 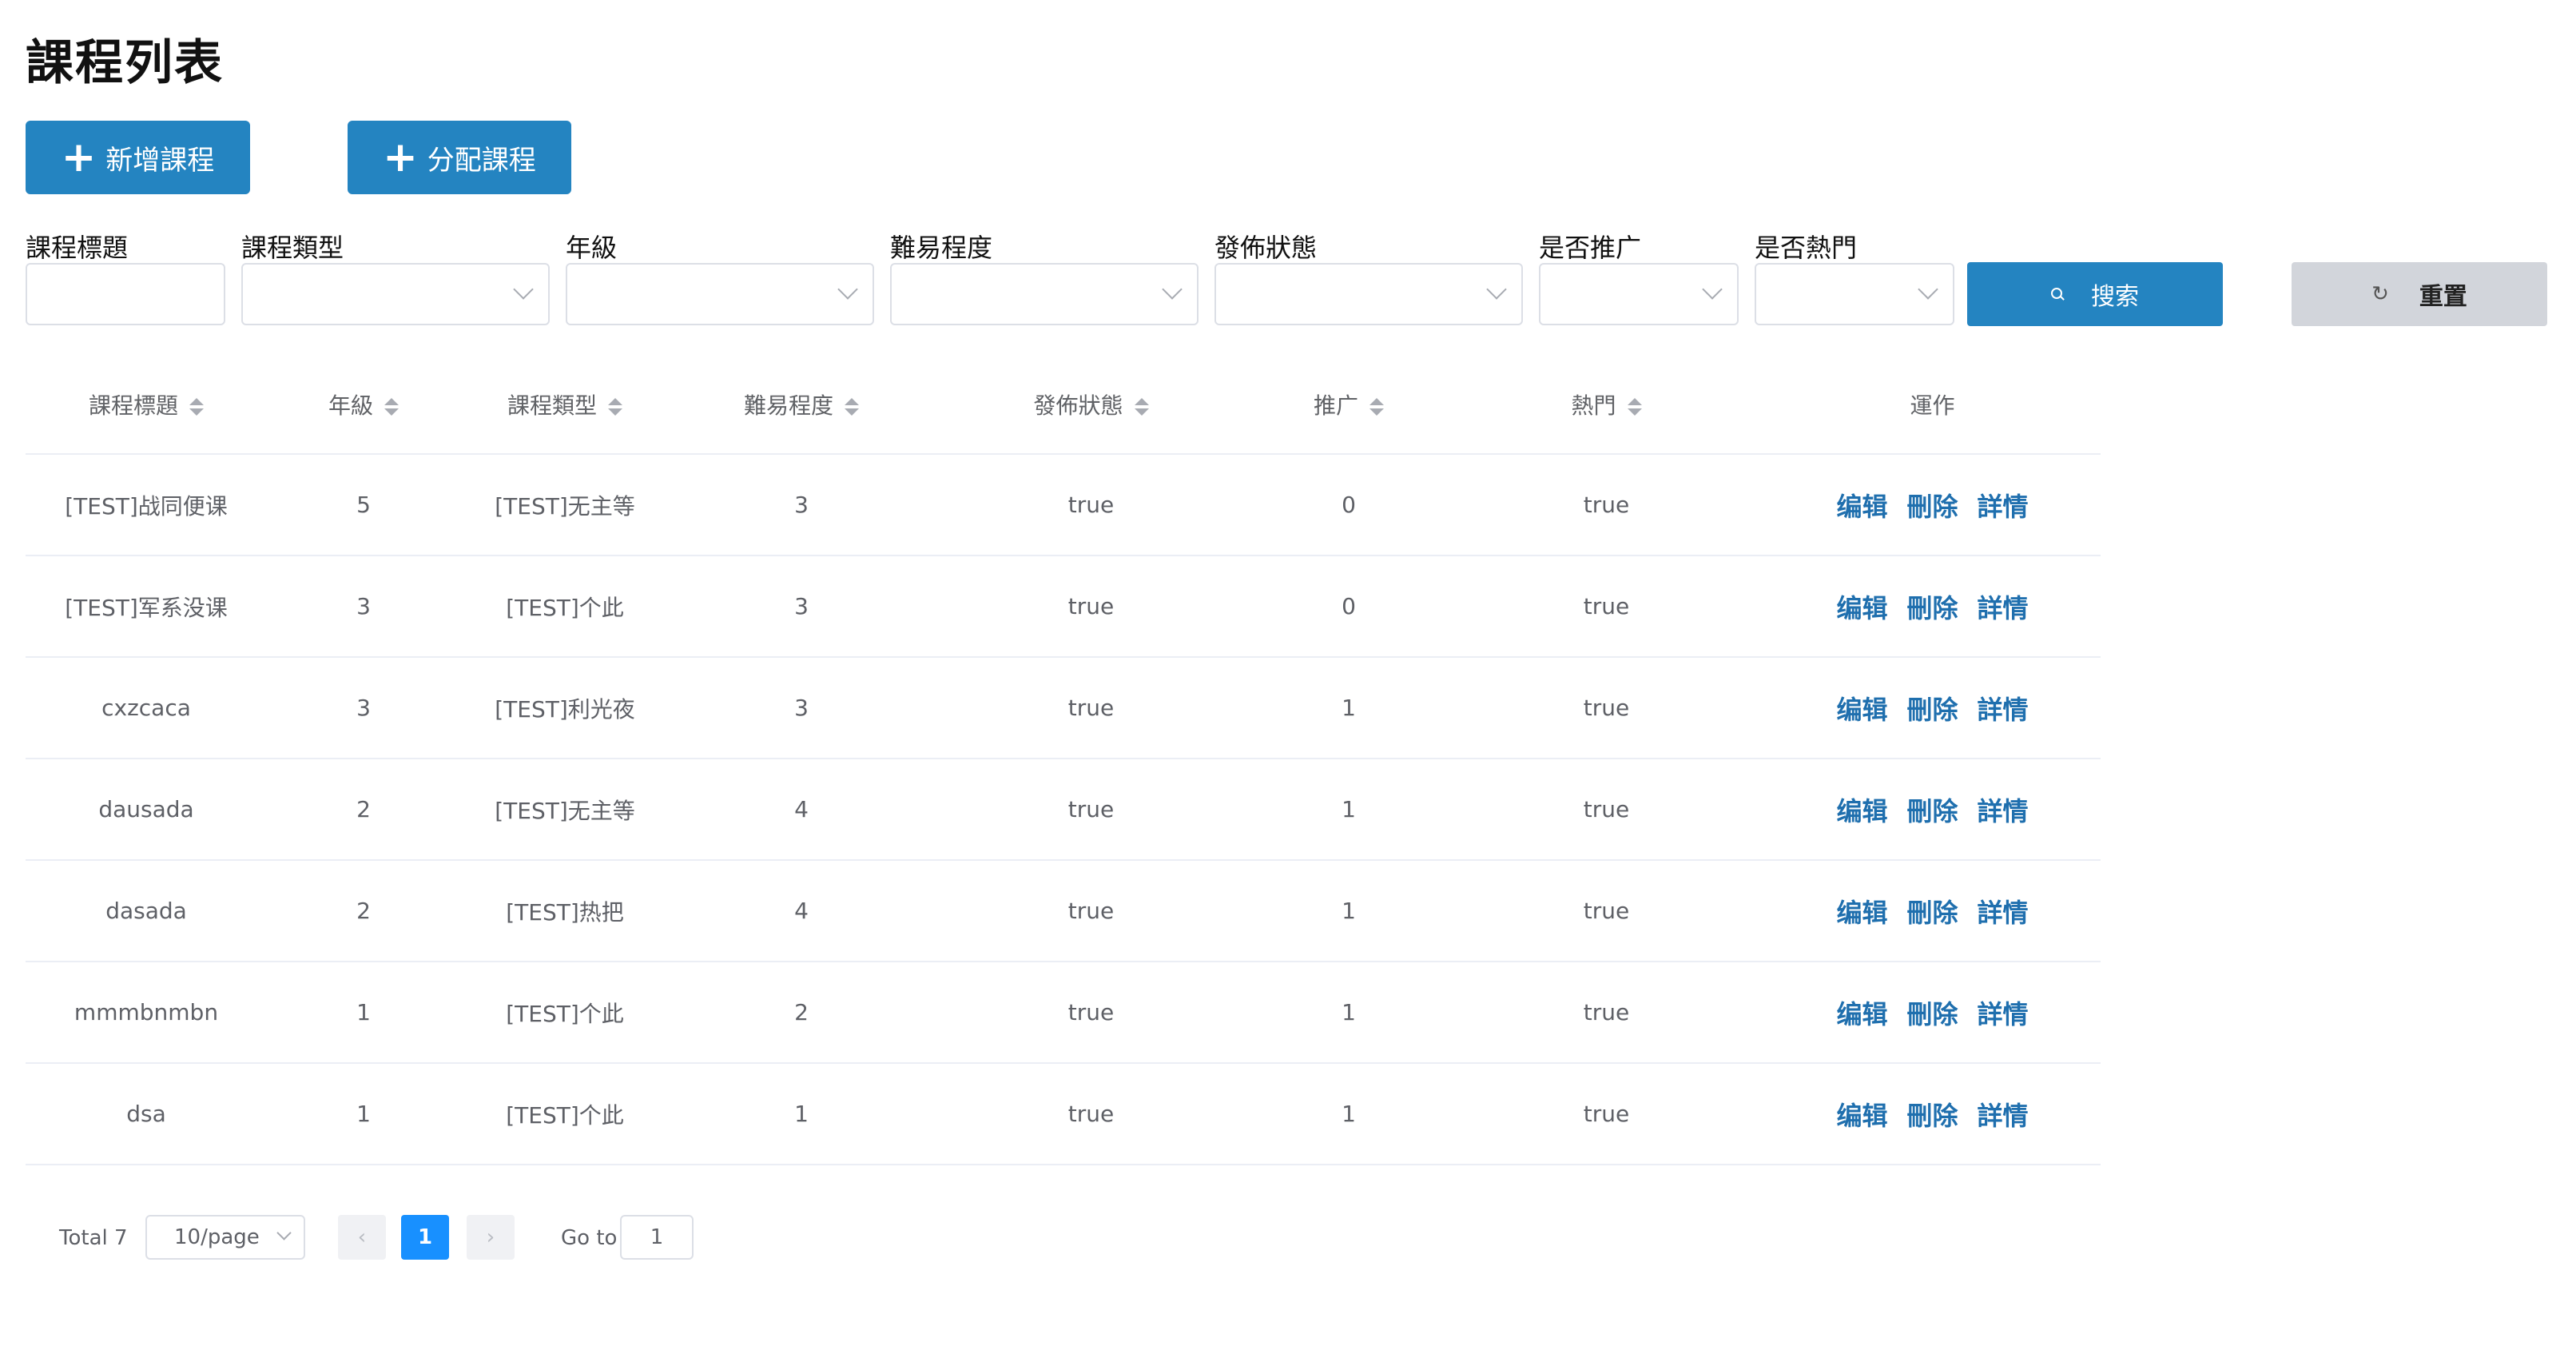 I want to click on table-row: dasada 2 [TEST]热把 4 true 1 true 编辑 刪除 詳情, so click(x=1063, y=911).